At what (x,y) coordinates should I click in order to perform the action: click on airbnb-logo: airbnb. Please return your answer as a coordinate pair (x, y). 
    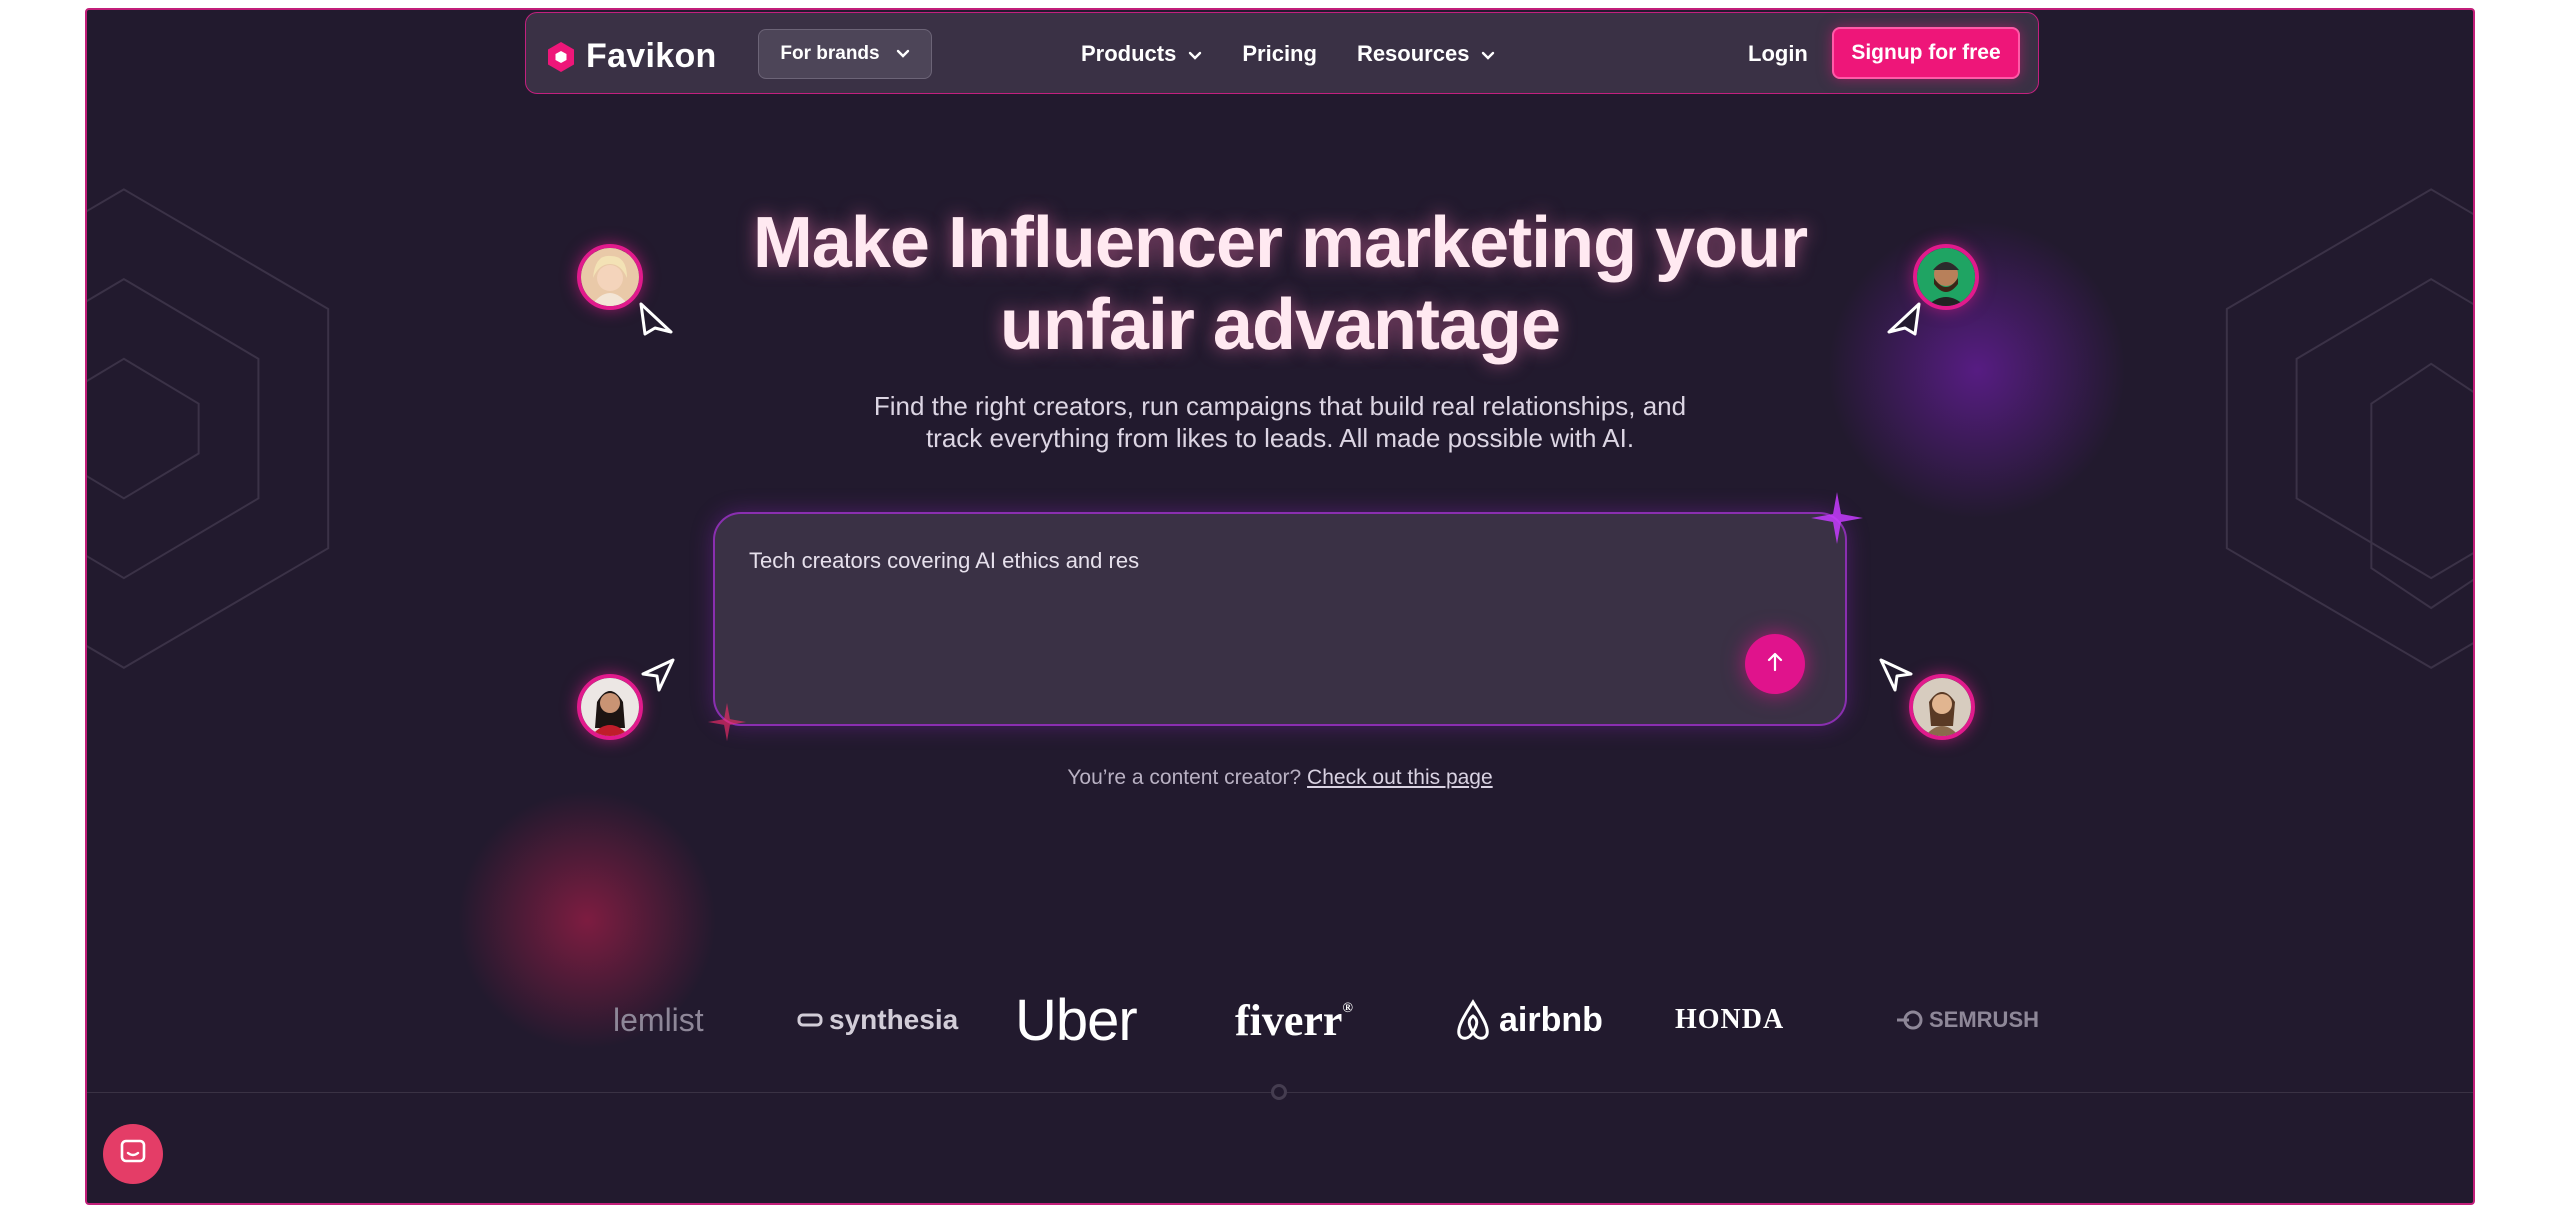
    Looking at the image, I should click on (1528, 1020).